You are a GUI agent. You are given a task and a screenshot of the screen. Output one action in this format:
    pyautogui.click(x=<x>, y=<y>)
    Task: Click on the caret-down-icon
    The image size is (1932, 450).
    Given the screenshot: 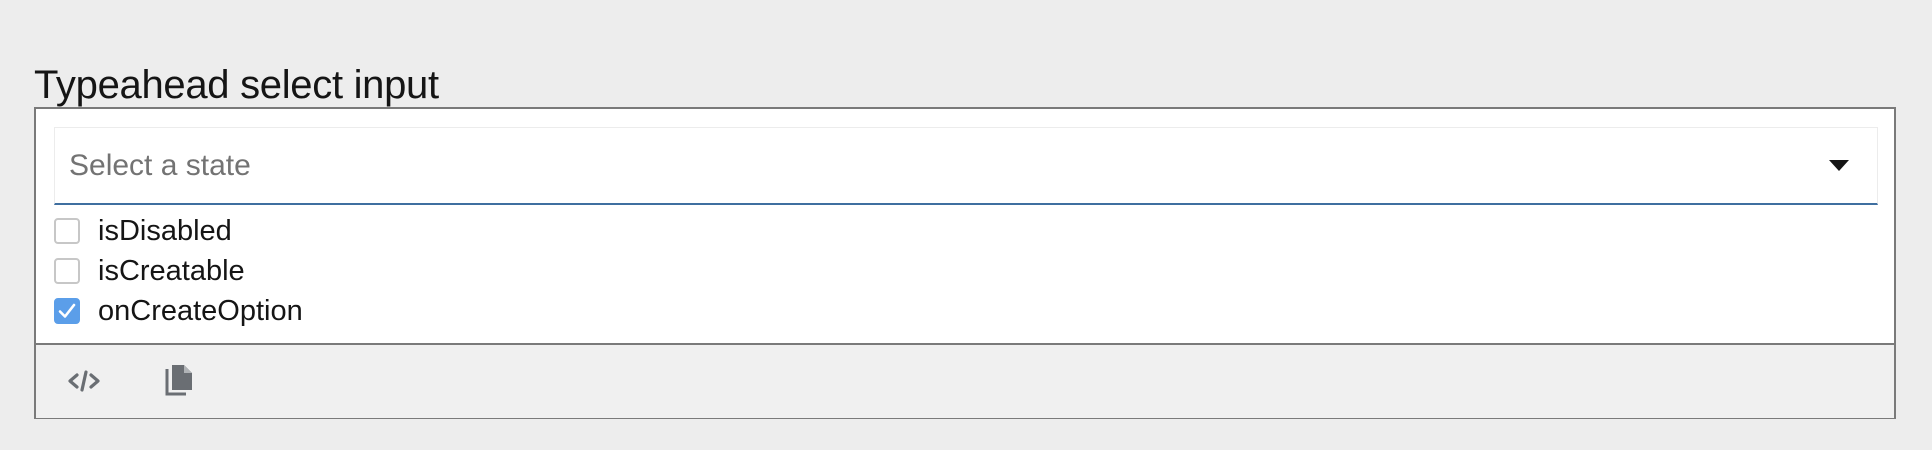 What is the action you would take?
    pyautogui.click(x=1839, y=165)
    